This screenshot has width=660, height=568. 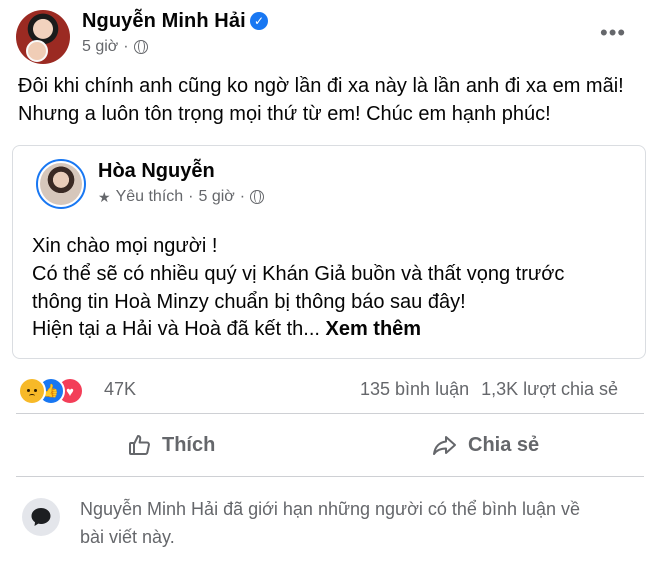 I want to click on share-arrow-icon, so click(x=445, y=445).